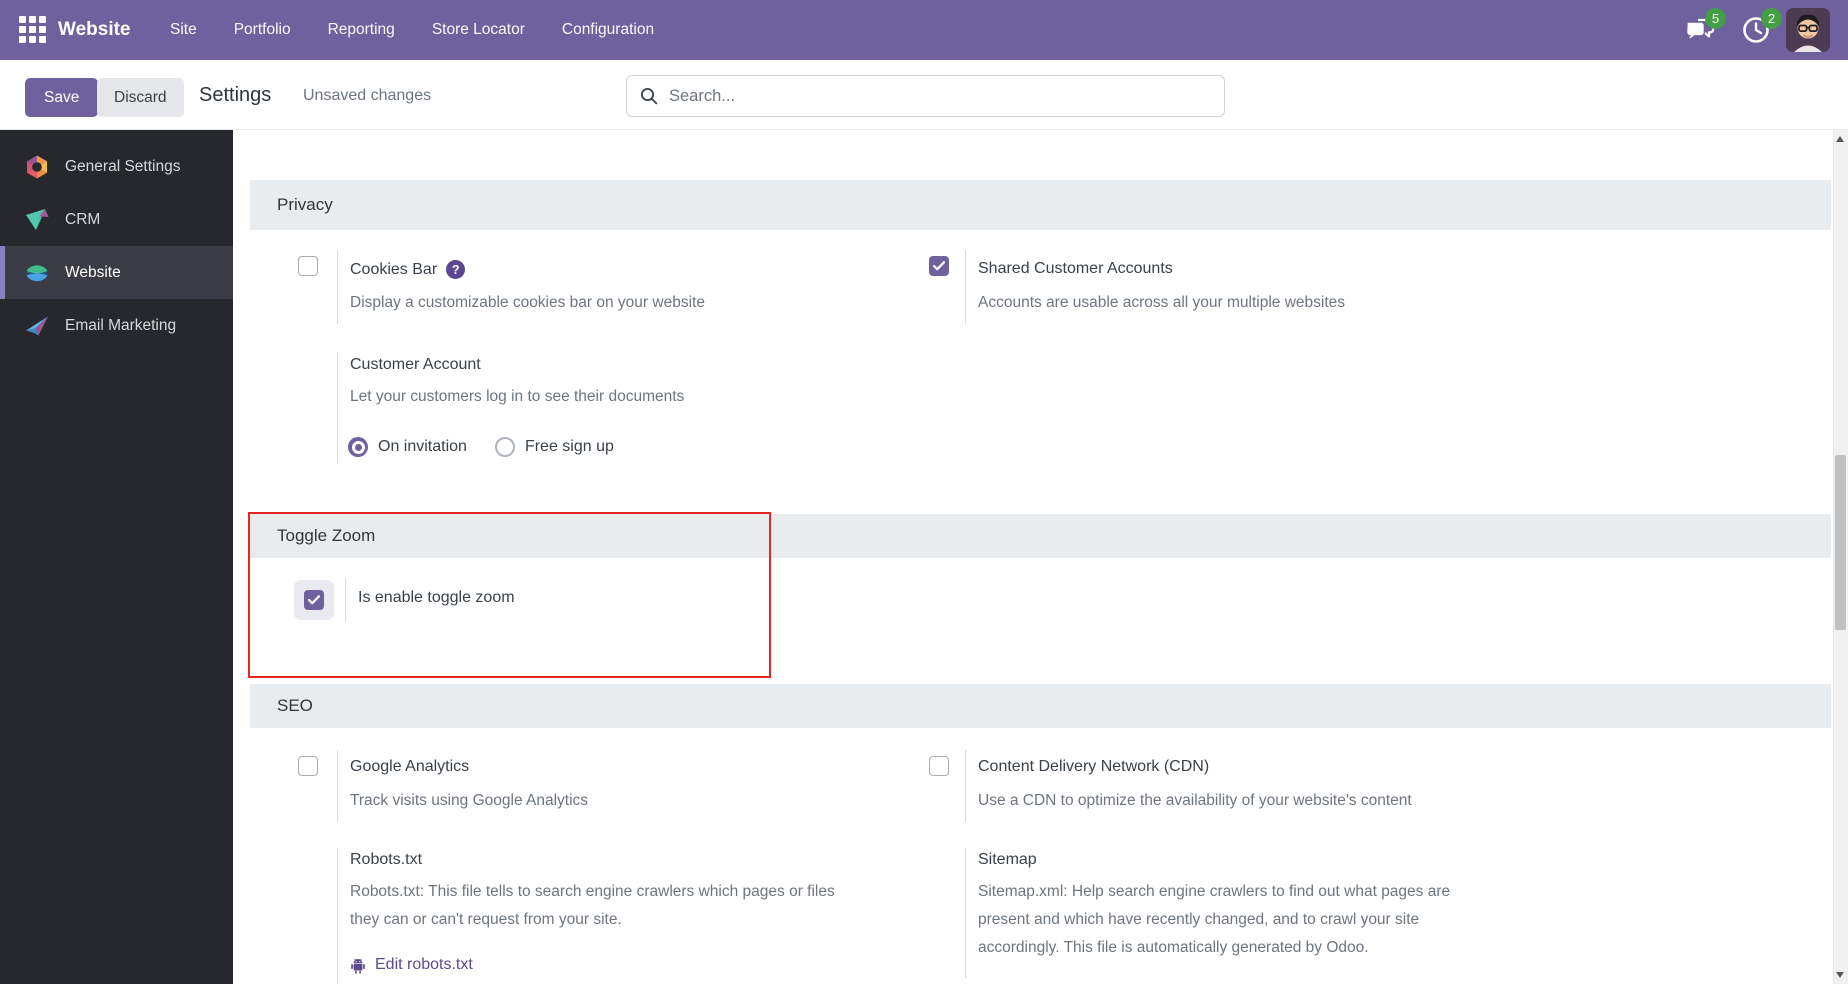 The width and height of the screenshot is (1848, 984). What do you see at coordinates (481, 447) in the screenshot?
I see `customer-account-radio-group: On invitation Free sign up` at bounding box center [481, 447].